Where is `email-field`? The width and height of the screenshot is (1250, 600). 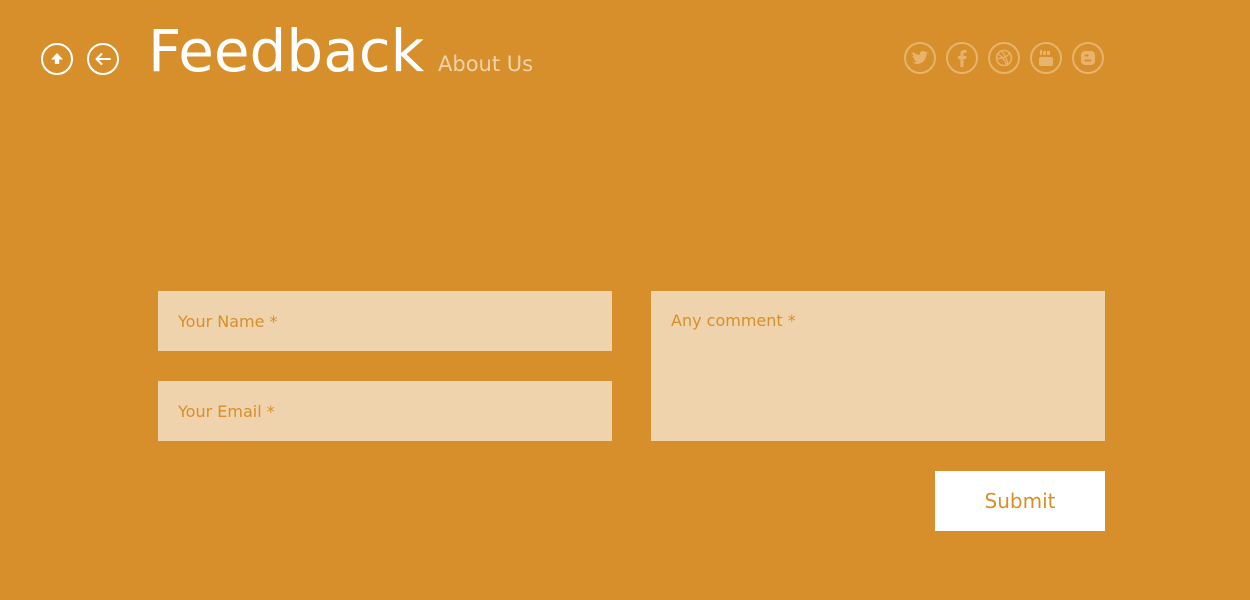
email-field is located at coordinates (385, 411).